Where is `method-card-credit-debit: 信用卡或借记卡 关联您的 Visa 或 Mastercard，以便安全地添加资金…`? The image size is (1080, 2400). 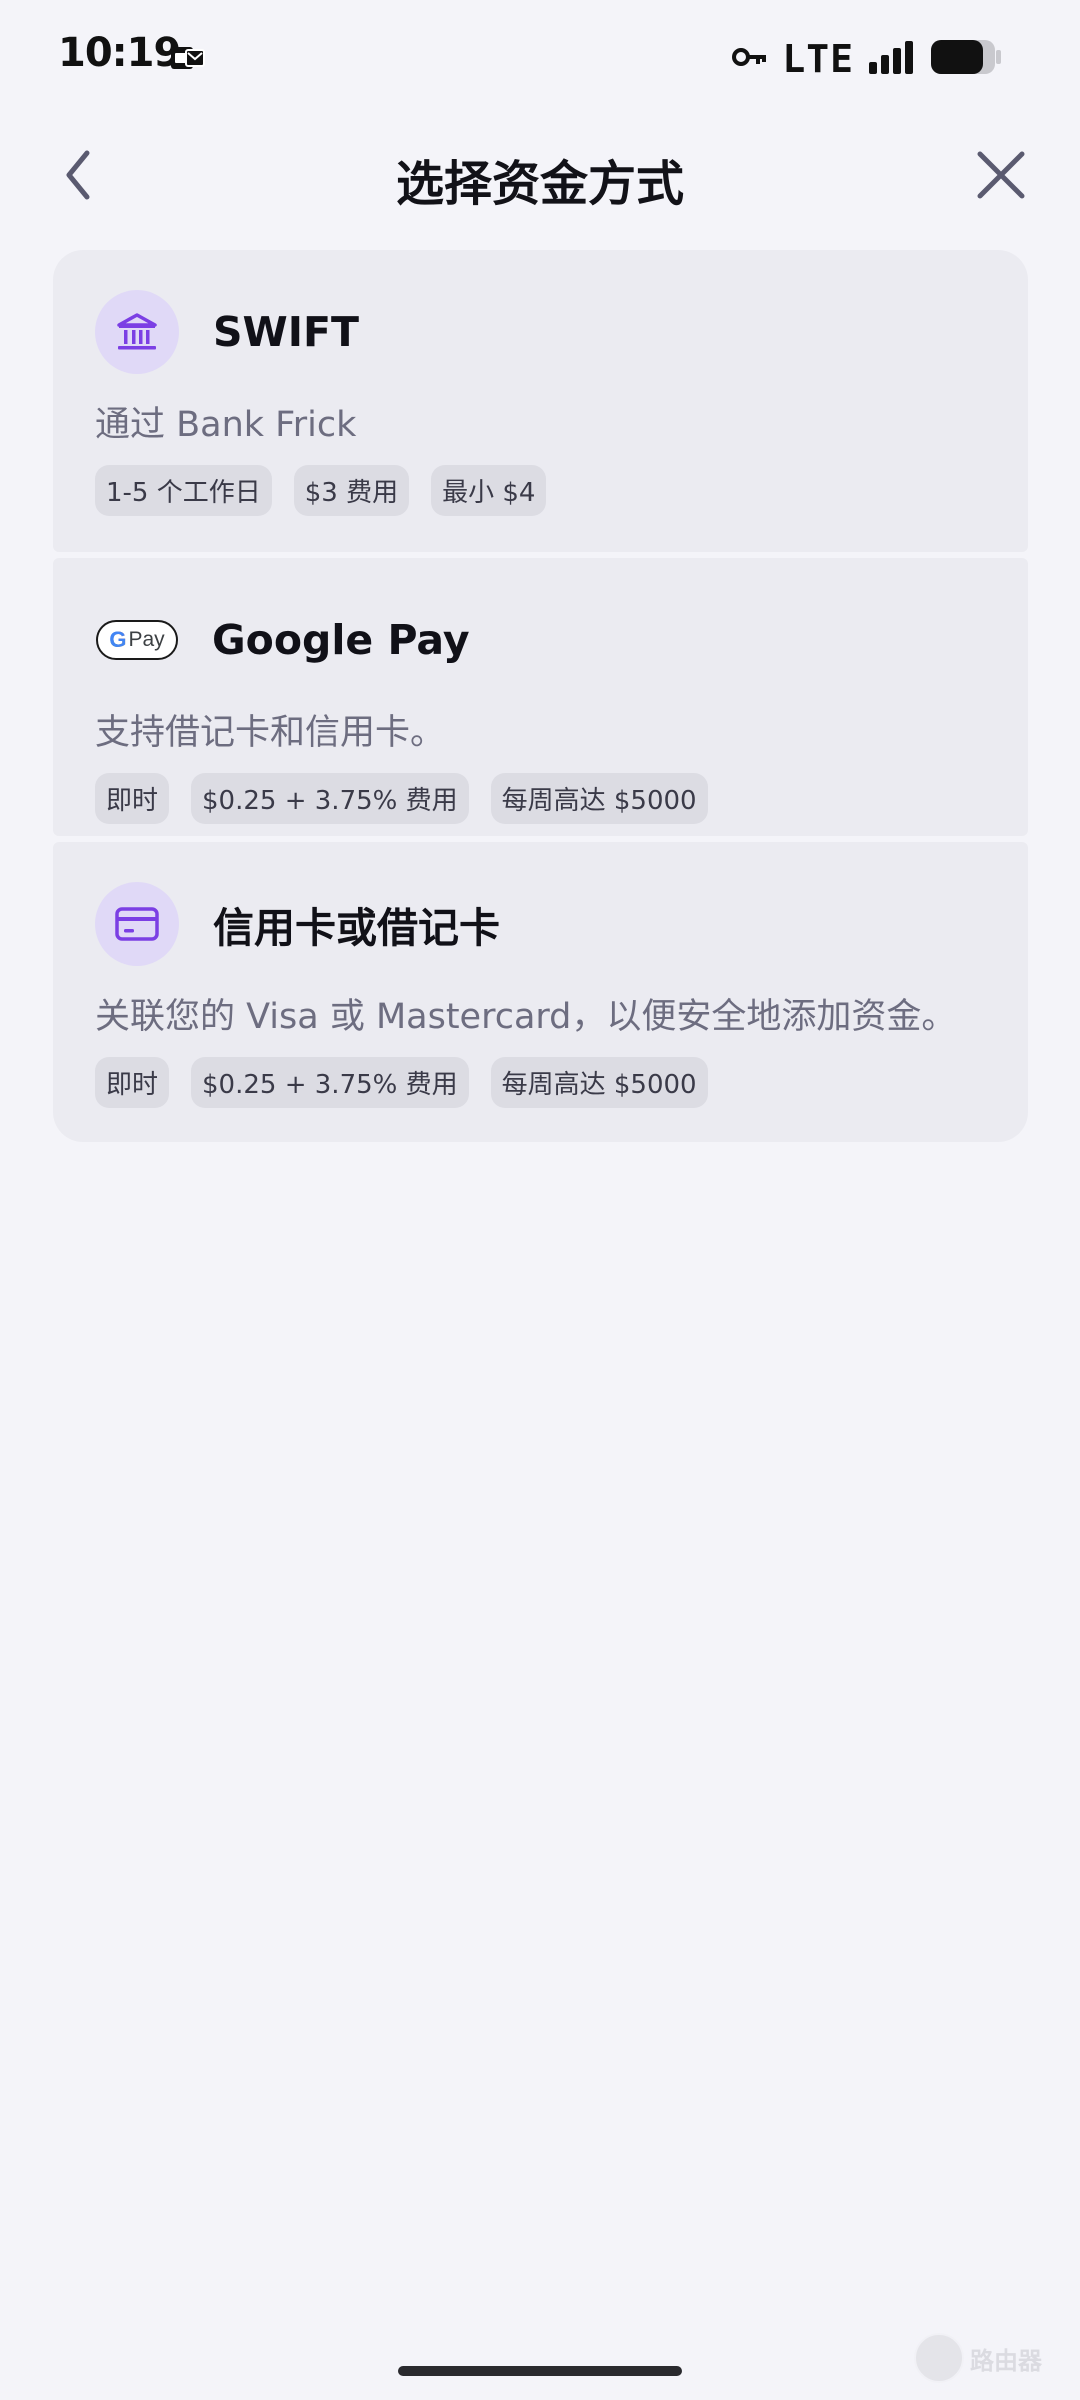
method-card-credit-debit: 信用卡或借记卡 关联您的 Visa 或 Mastercard，以便安全地添加资金… is located at coordinates (540, 992).